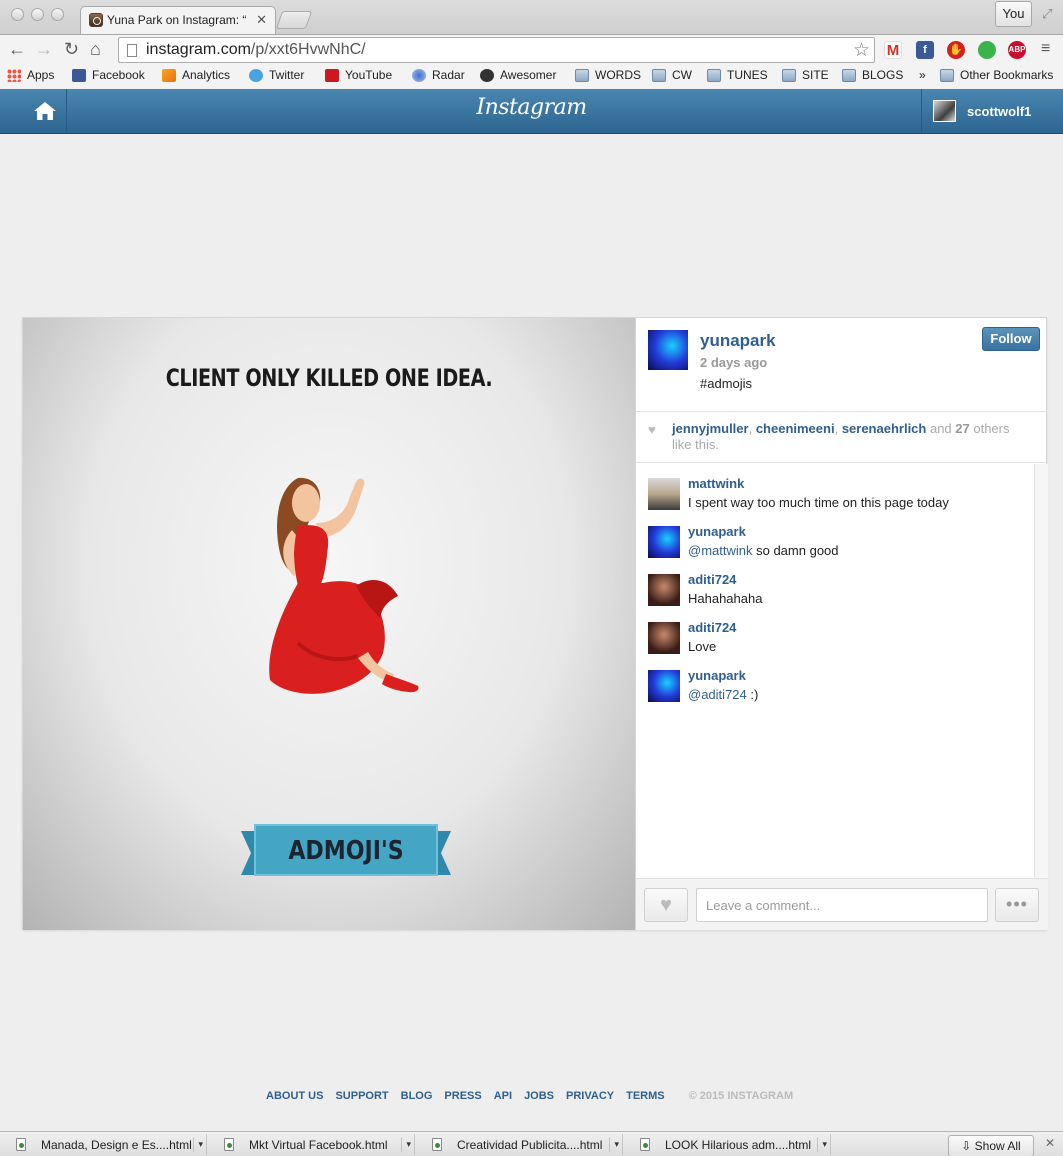  What do you see at coordinates (590, 1096) in the screenshot?
I see `footer-link-privacy: PRIVACY` at bounding box center [590, 1096].